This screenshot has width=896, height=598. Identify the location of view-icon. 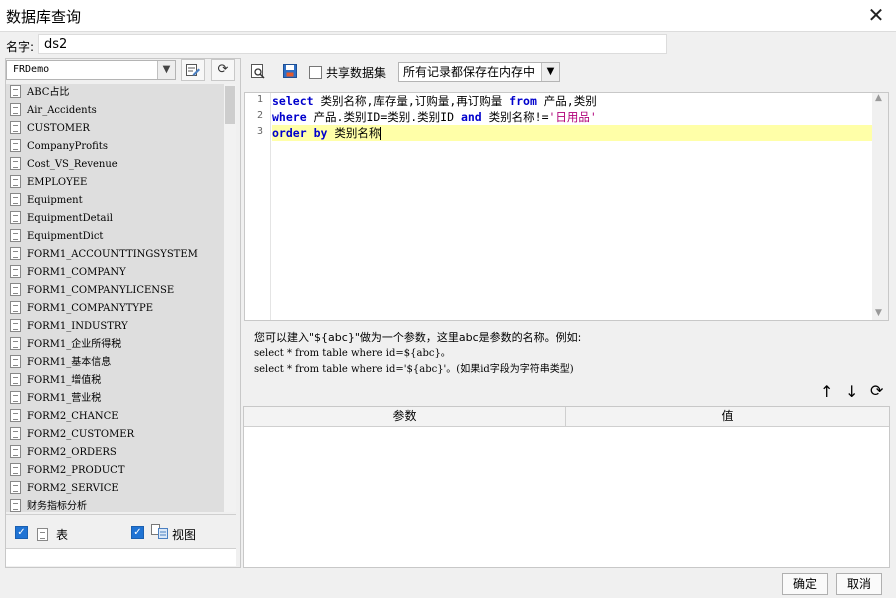
(159, 531).